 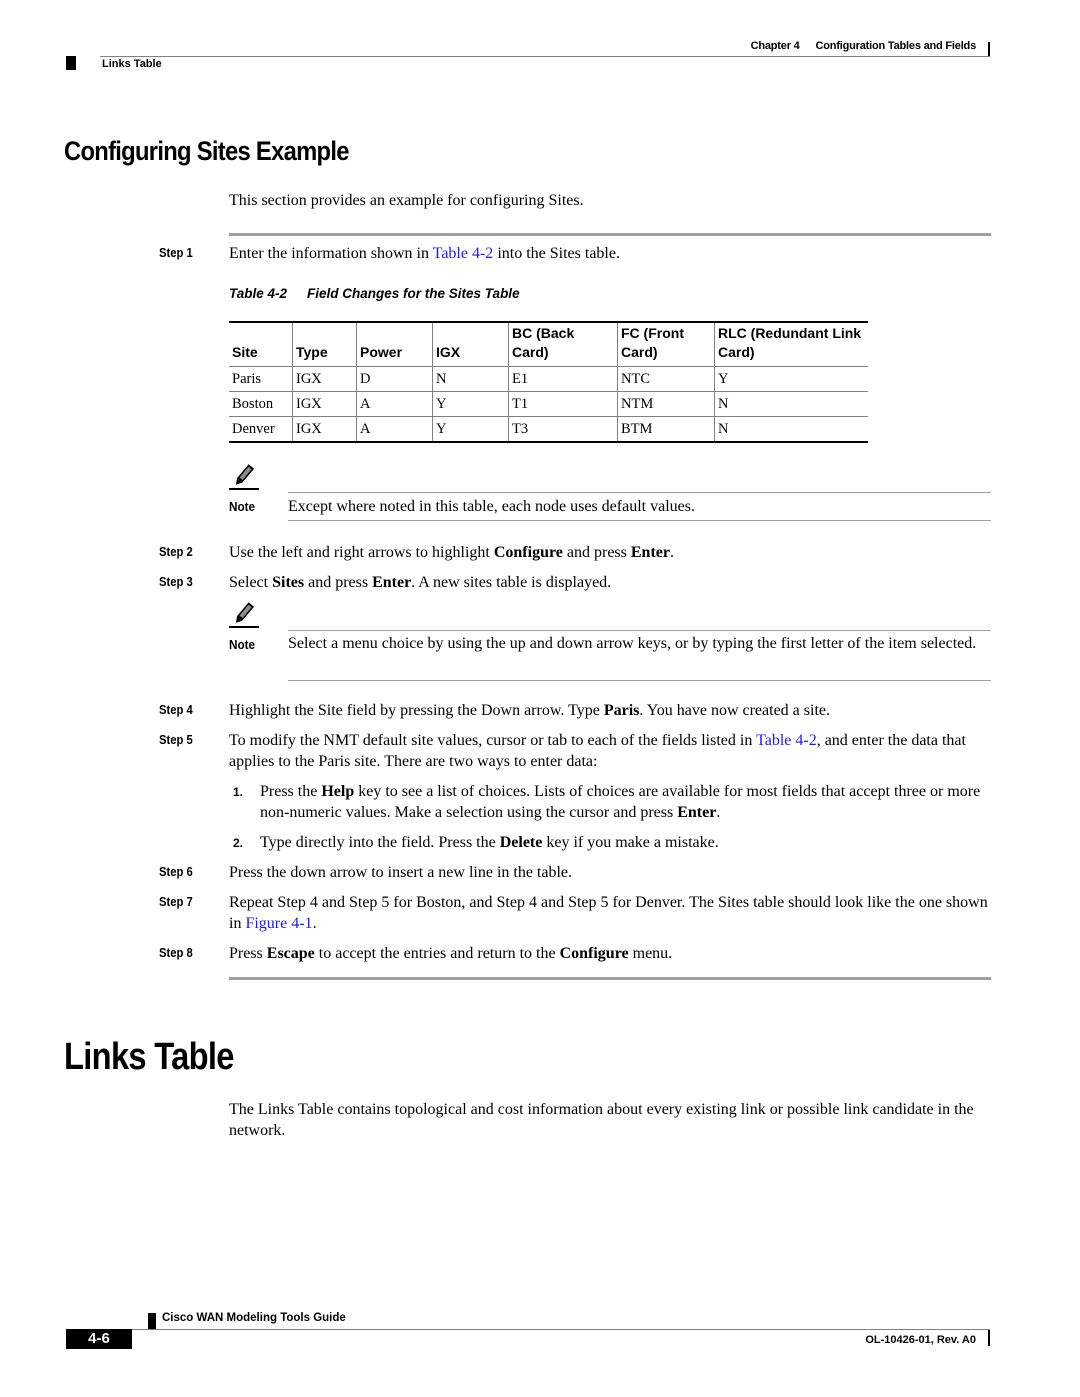 I want to click on list-number: 2., so click(x=238, y=843).